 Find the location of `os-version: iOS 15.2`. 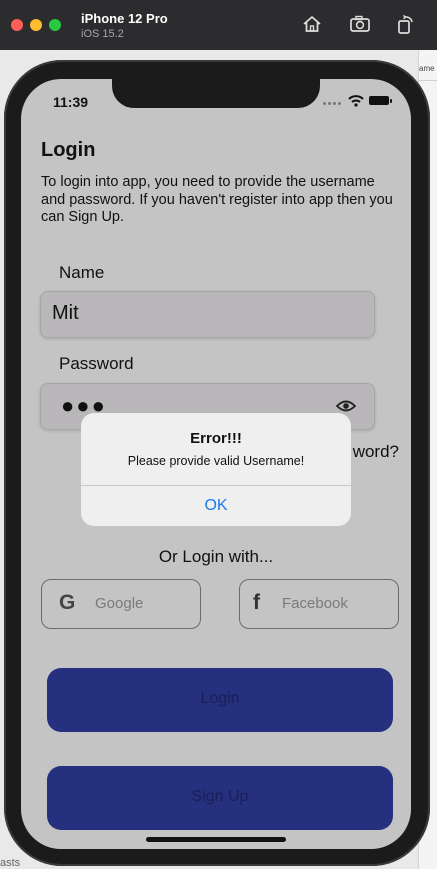

os-version: iOS 15.2 is located at coordinates (102, 34).